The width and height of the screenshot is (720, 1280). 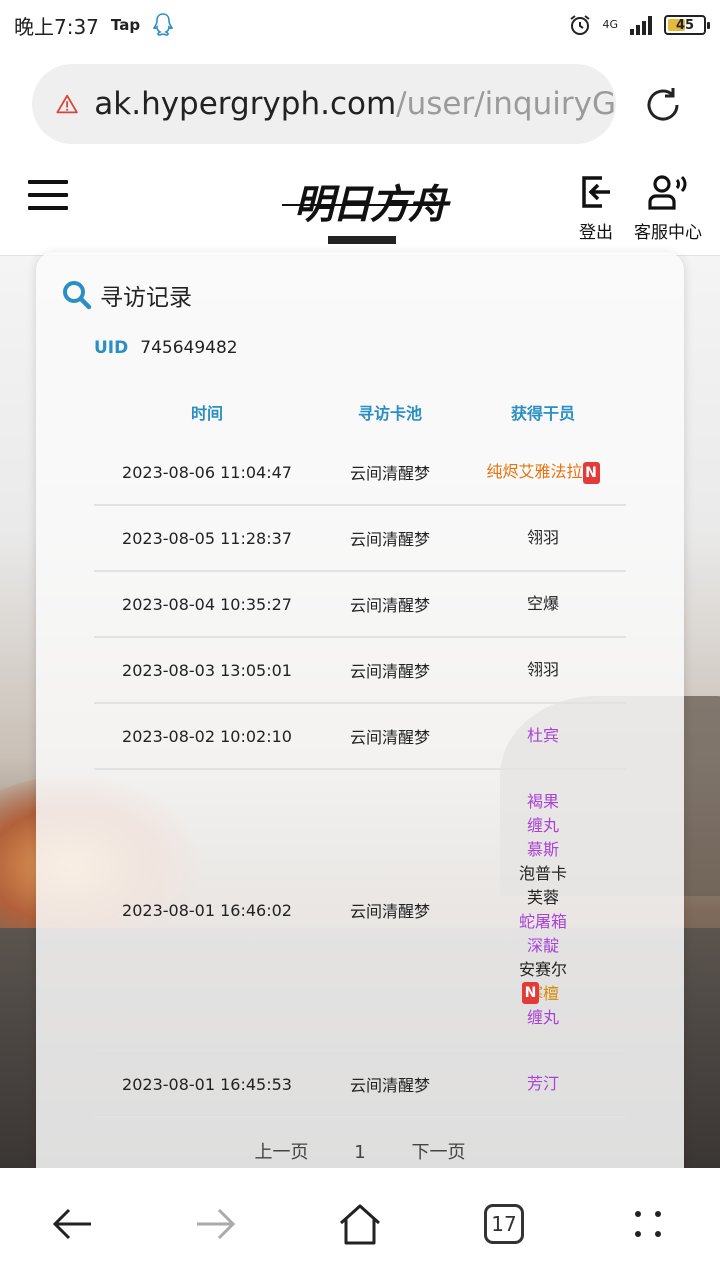 I want to click on record-operators: 纯烬艾雅法拉 N, so click(x=543, y=472).